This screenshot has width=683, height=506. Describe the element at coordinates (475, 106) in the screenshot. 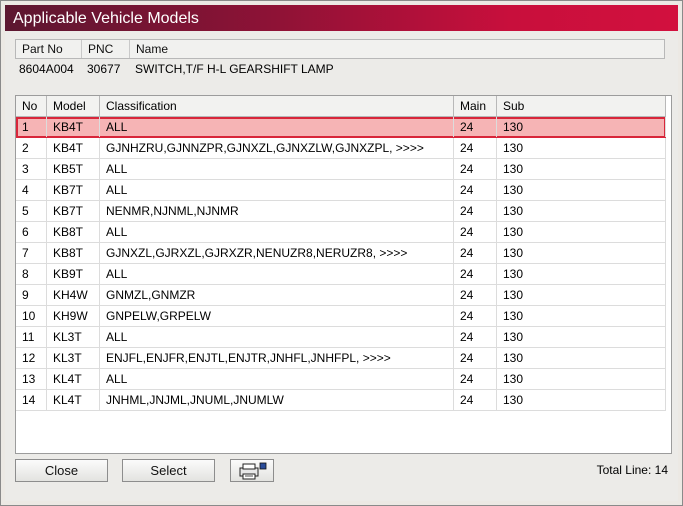

I see `column-header-main: Main` at that location.